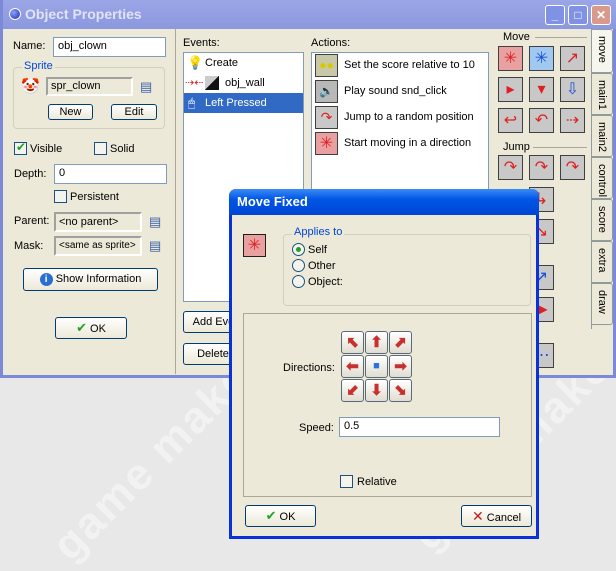 Image resolution: width=616 pixels, height=571 pixels. Describe the element at coordinates (602, 262) in the screenshot. I see `tab-extra: extra` at that location.